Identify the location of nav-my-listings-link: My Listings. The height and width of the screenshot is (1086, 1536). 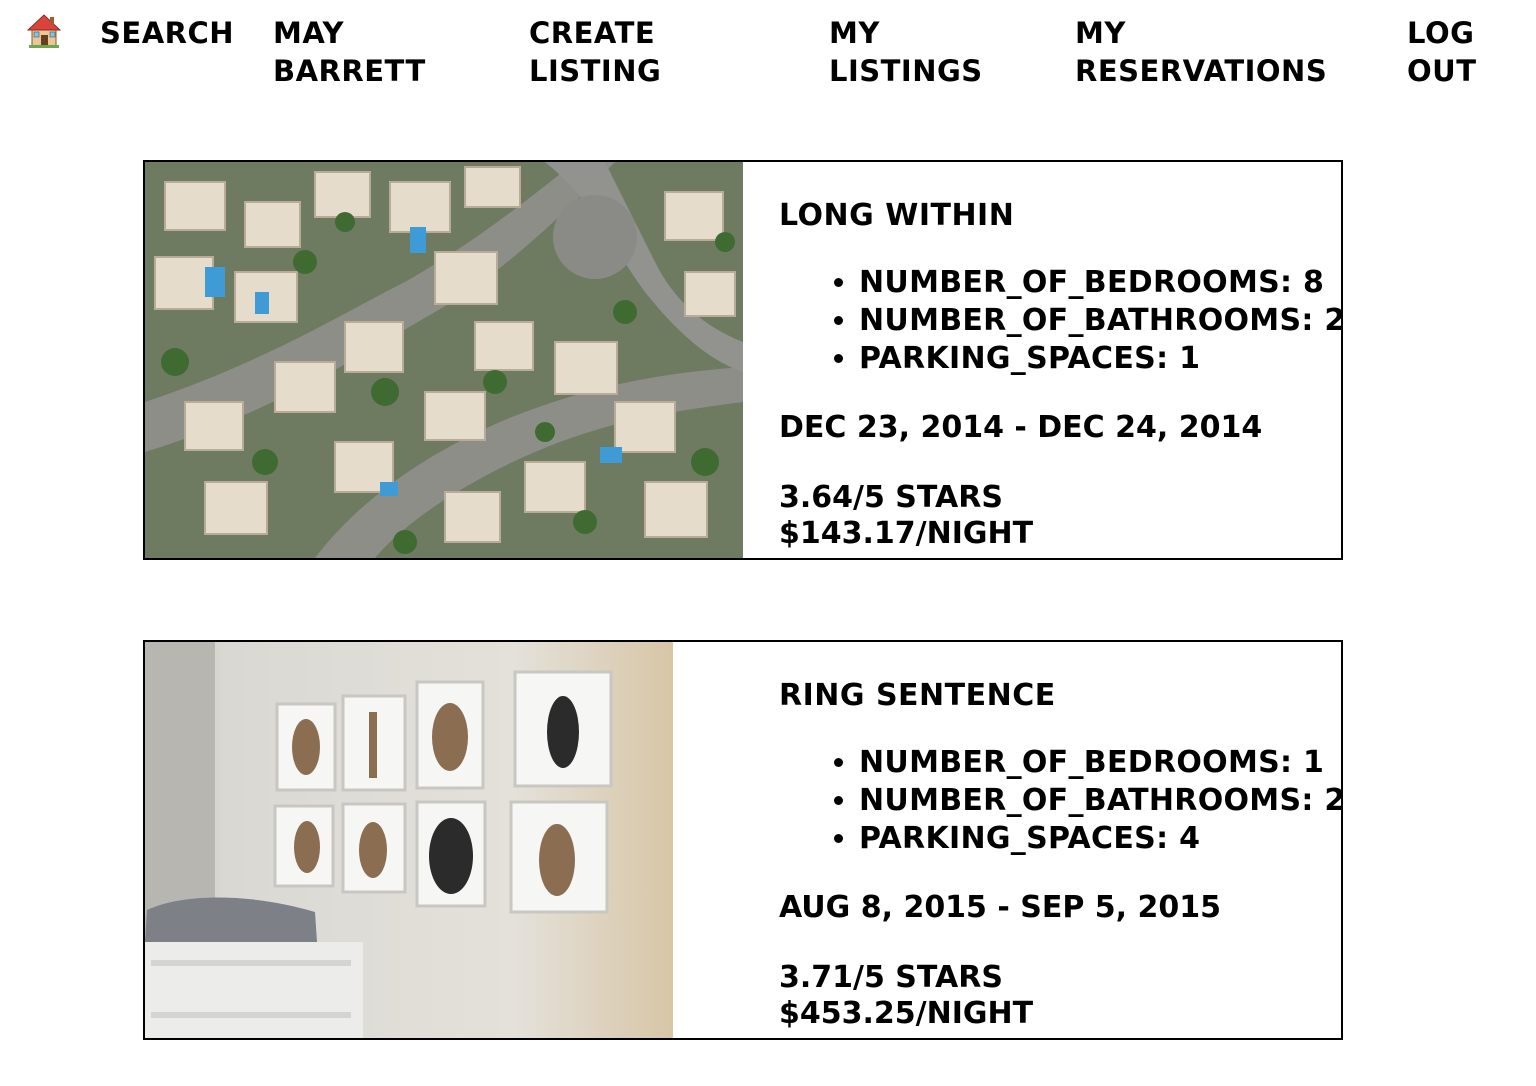
(906, 52).